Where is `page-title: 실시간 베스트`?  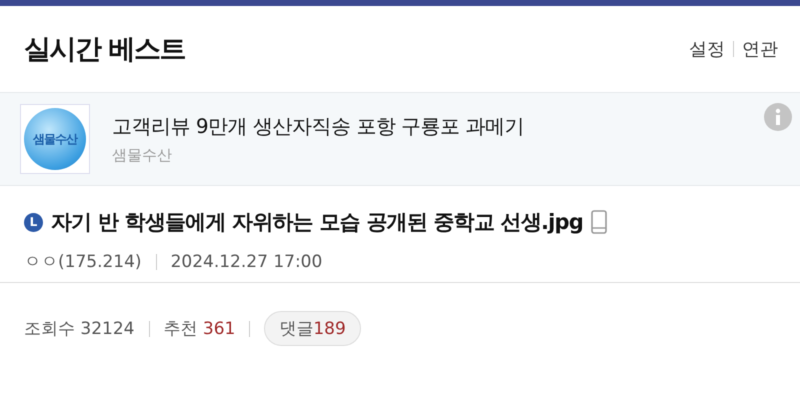 page-title: 실시간 베스트 is located at coordinates (104, 50).